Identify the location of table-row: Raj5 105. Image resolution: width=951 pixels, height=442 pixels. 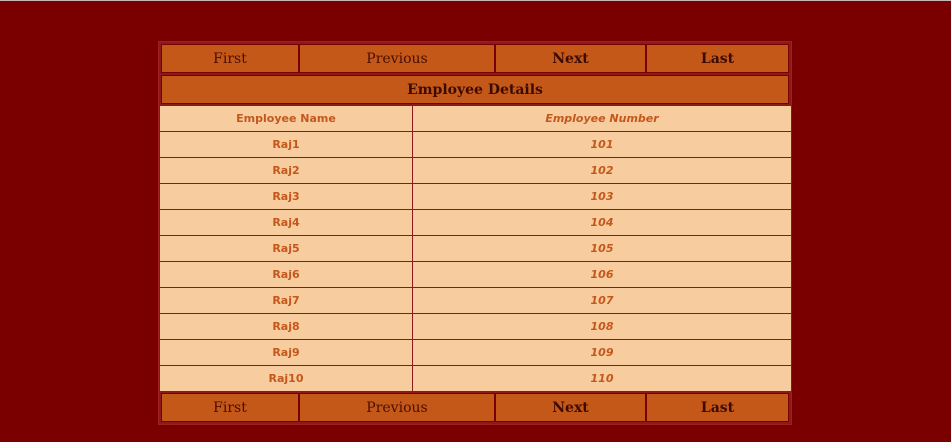
(475, 248).